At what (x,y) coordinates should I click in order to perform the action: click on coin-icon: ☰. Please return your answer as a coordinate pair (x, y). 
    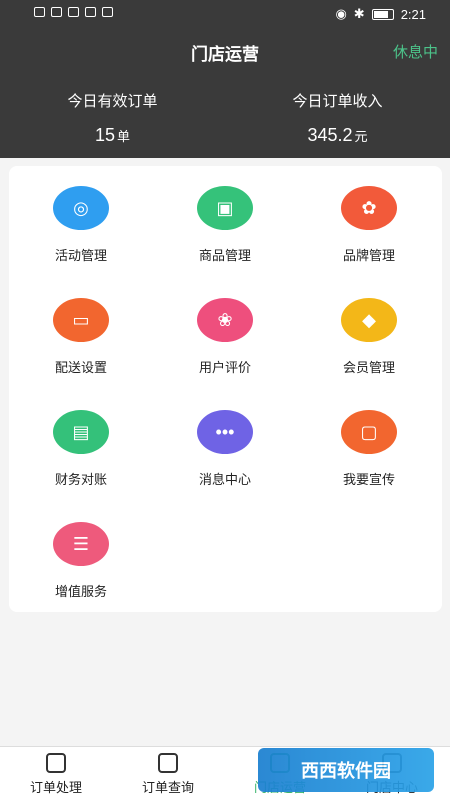
    Looking at the image, I should click on (81, 544).